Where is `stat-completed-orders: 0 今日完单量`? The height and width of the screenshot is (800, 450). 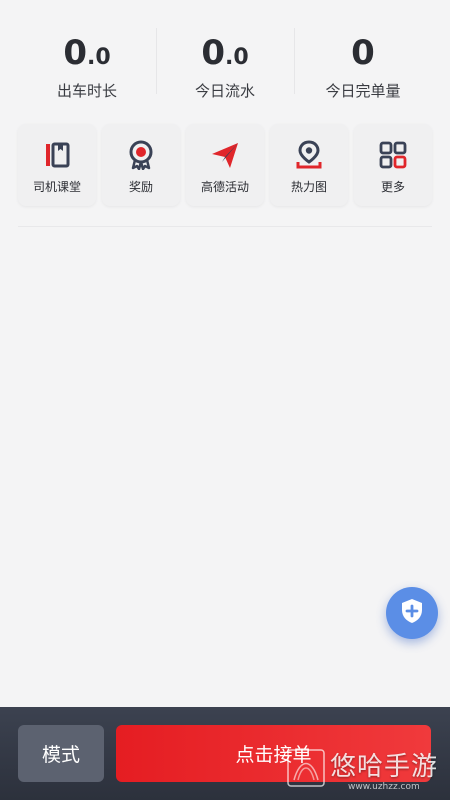
stat-completed-orders: 0 今日完单量 is located at coordinates (363, 63).